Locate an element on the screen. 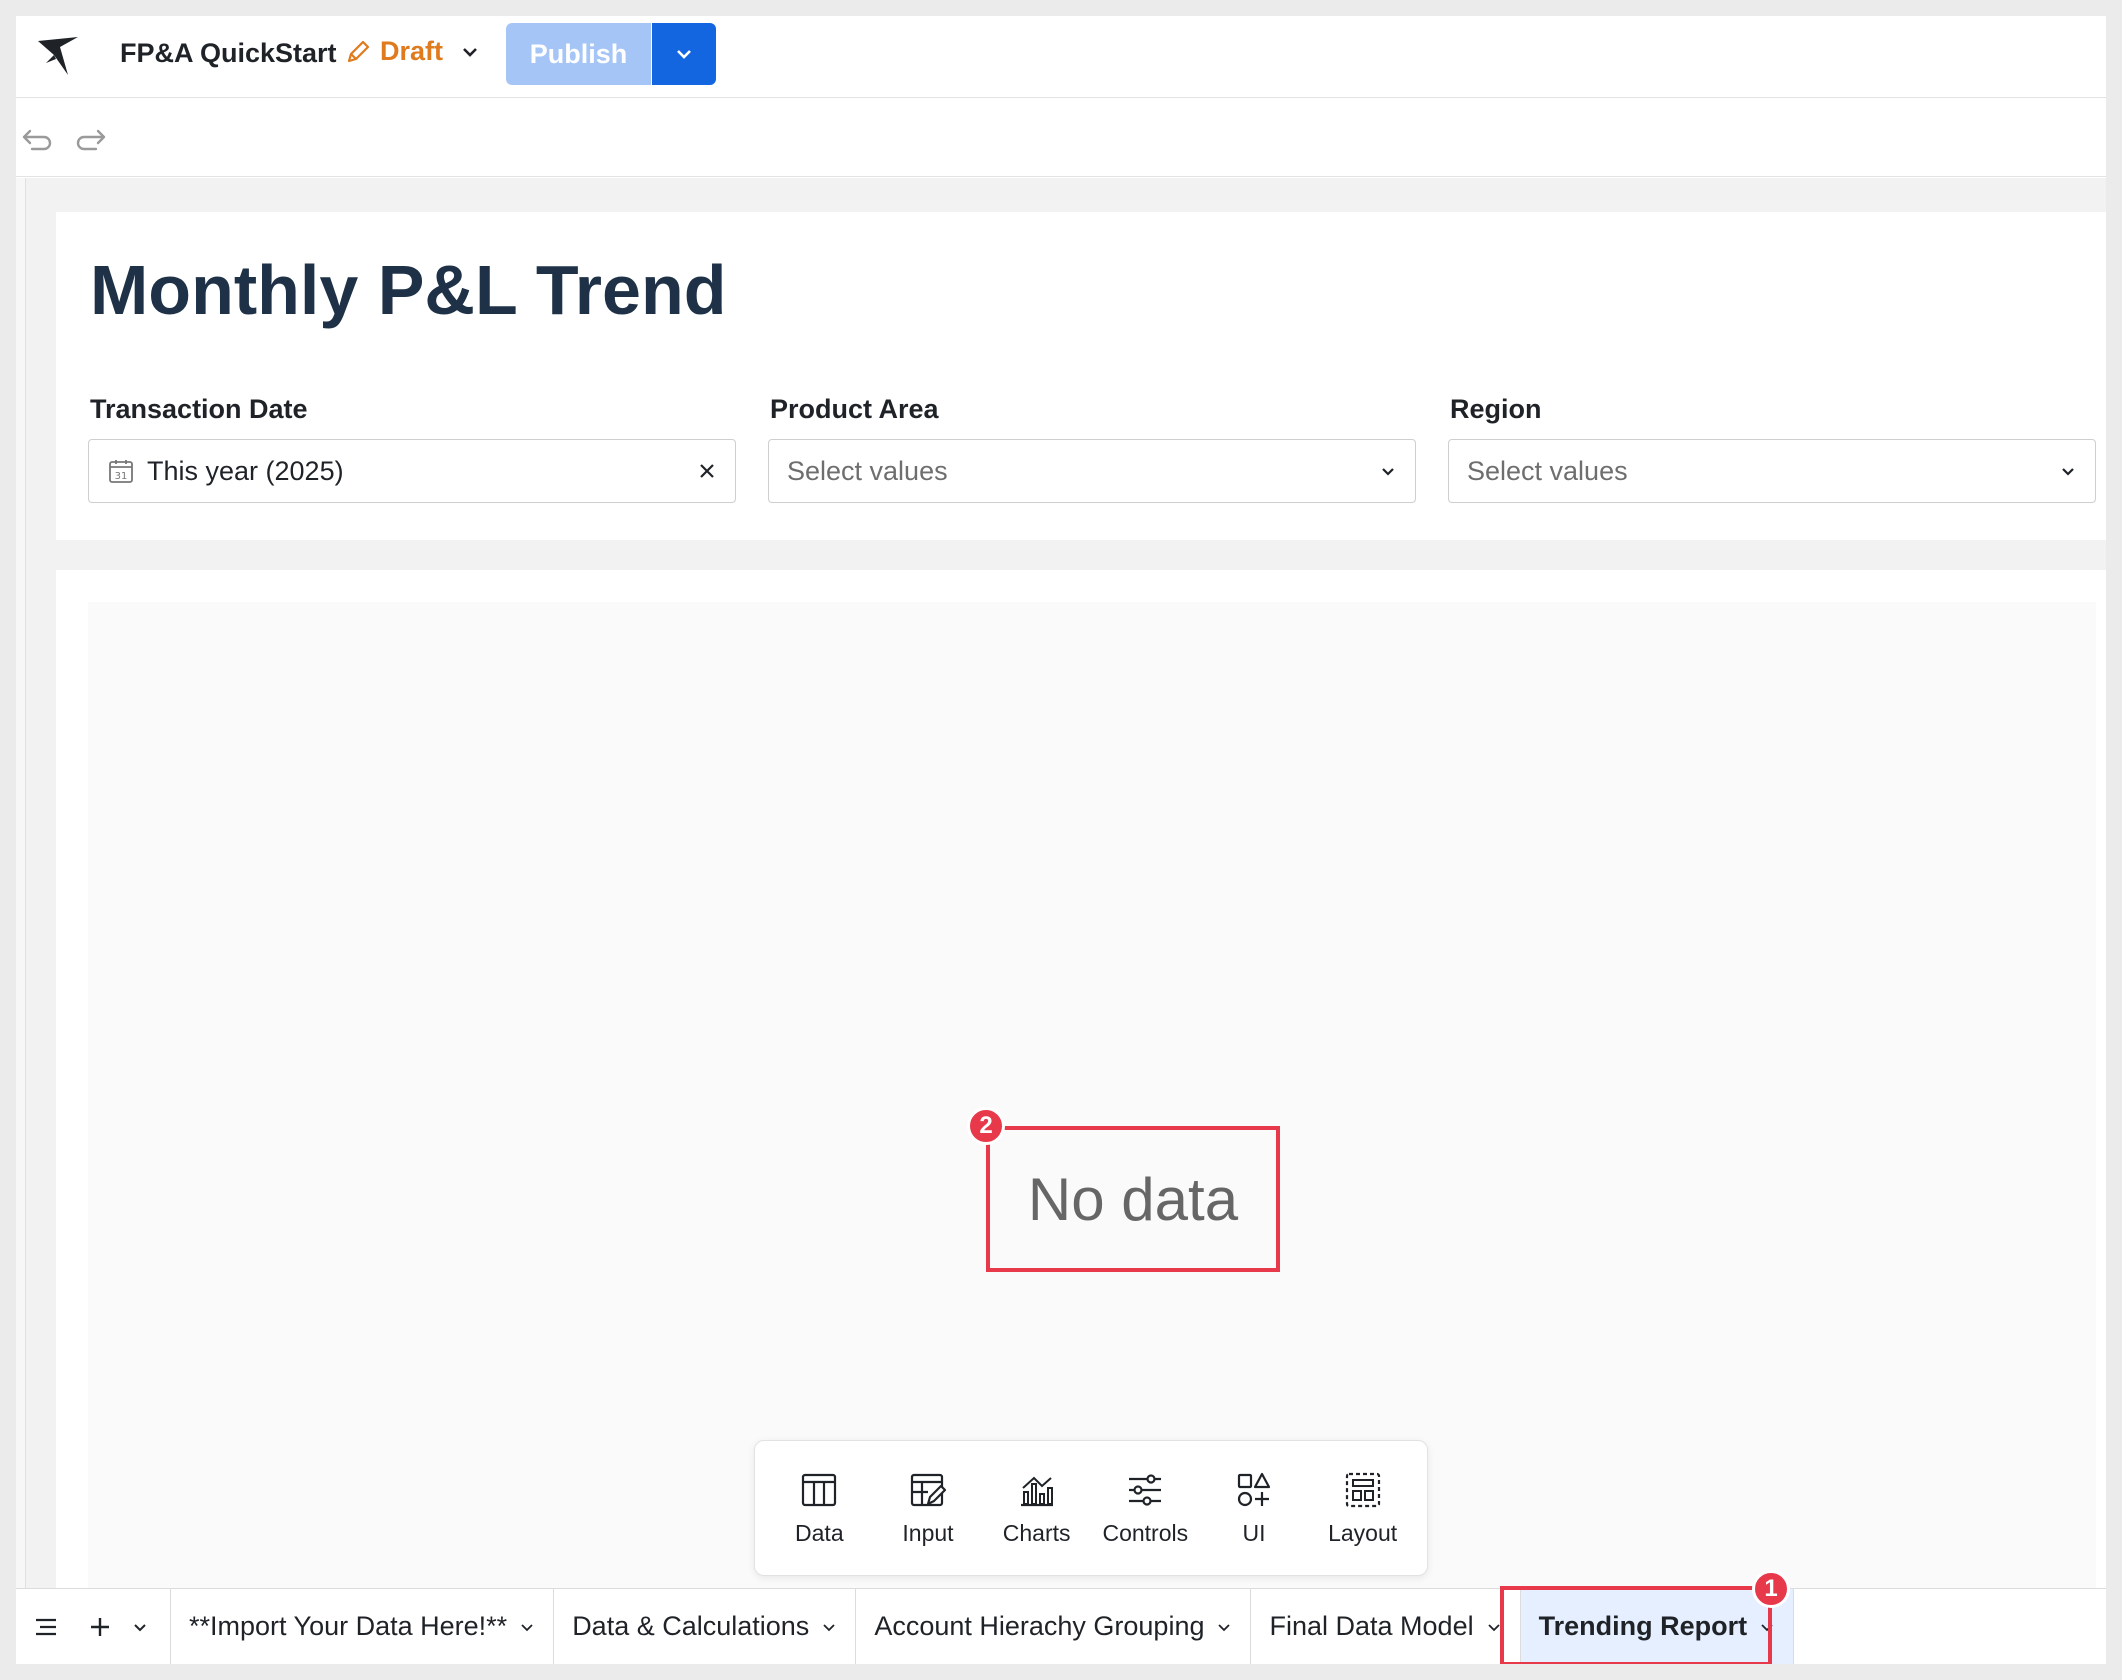 The height and width of the screenshot is (1680, 2122). product-area-select: Select values is located at coordinates (1092, 471).